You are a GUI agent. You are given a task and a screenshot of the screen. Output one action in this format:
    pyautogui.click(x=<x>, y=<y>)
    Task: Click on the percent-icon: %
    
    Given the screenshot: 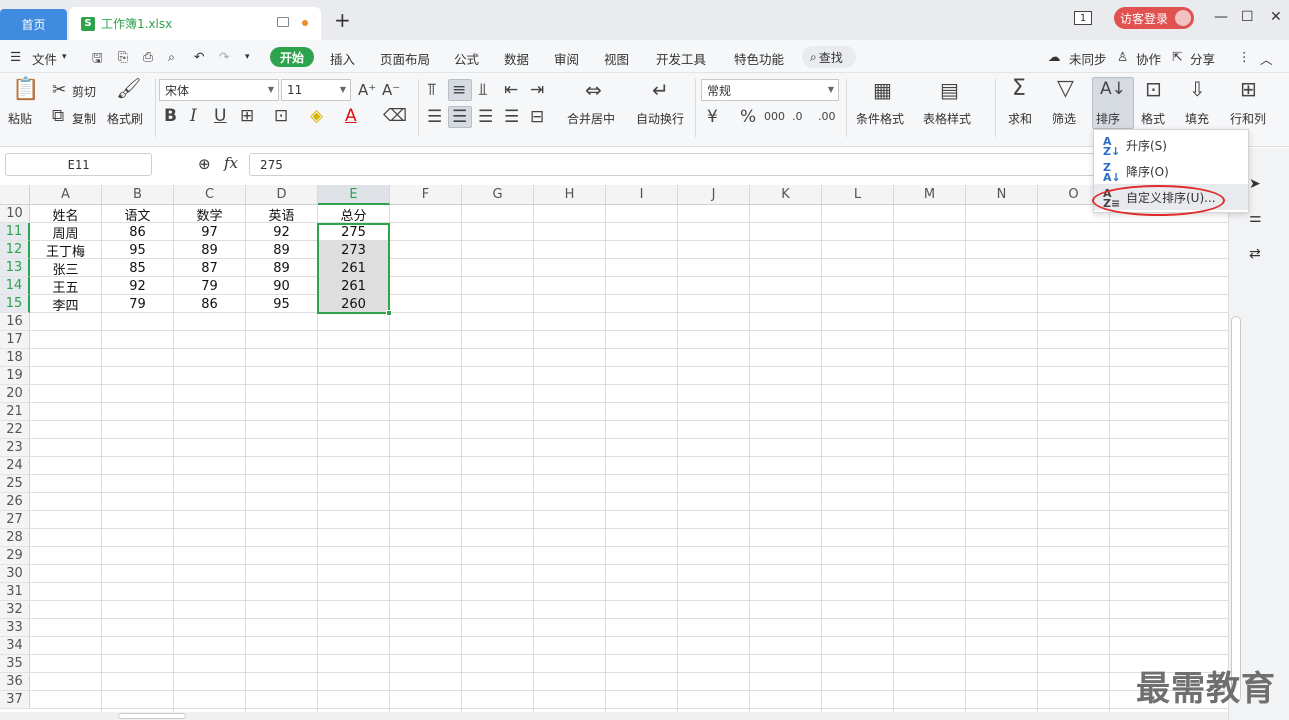 What is the action you would take?
    pyautogui.click(x=748, y=117)
    